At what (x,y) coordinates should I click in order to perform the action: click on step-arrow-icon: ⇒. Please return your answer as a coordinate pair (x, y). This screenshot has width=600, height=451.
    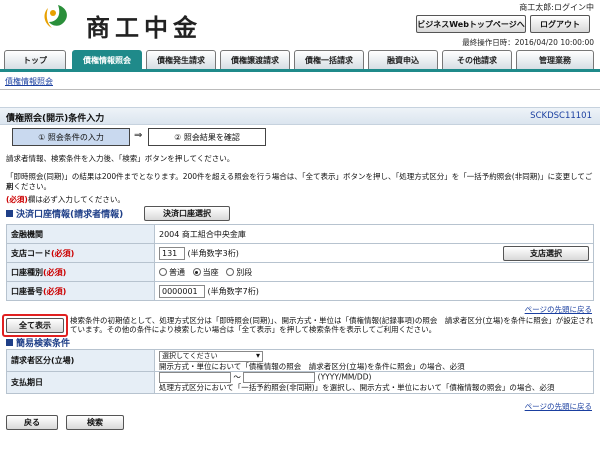
    Looking at the image, I should click on (138, 135).